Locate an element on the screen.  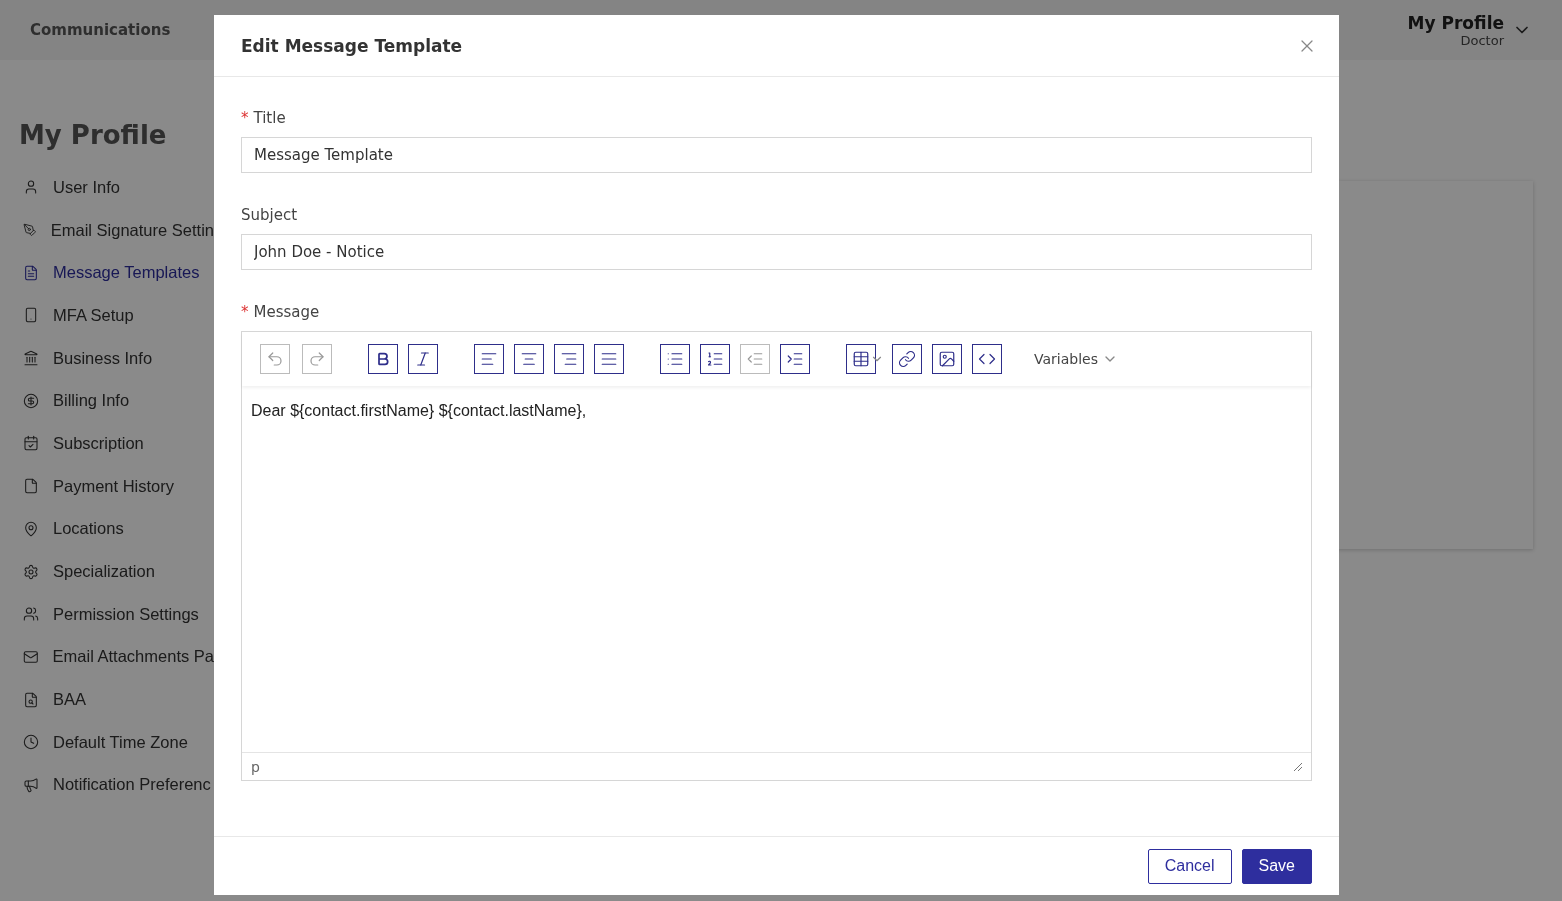
bold-button is located at coordinates (383, 359).